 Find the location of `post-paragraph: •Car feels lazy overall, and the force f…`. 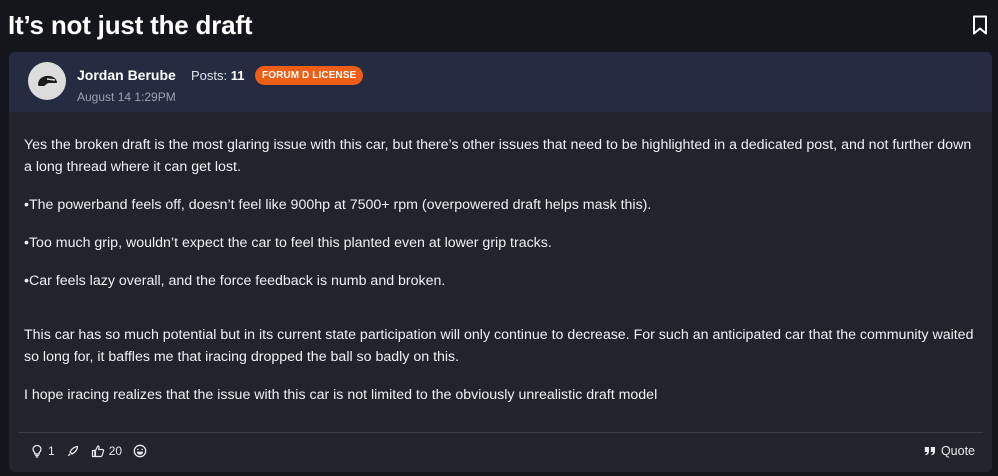

post-paragraph: •Car feels lazy overall, and the force f… is located at coordinates (235, 281).